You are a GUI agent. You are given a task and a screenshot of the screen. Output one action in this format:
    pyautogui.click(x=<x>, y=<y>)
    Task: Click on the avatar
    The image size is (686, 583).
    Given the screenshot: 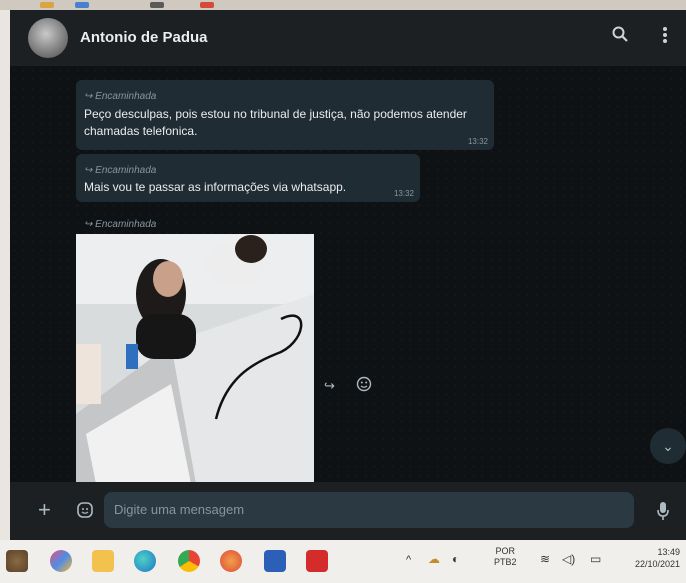 What is the action you would take?
    pyautogui.click(x=48, y=38)
    